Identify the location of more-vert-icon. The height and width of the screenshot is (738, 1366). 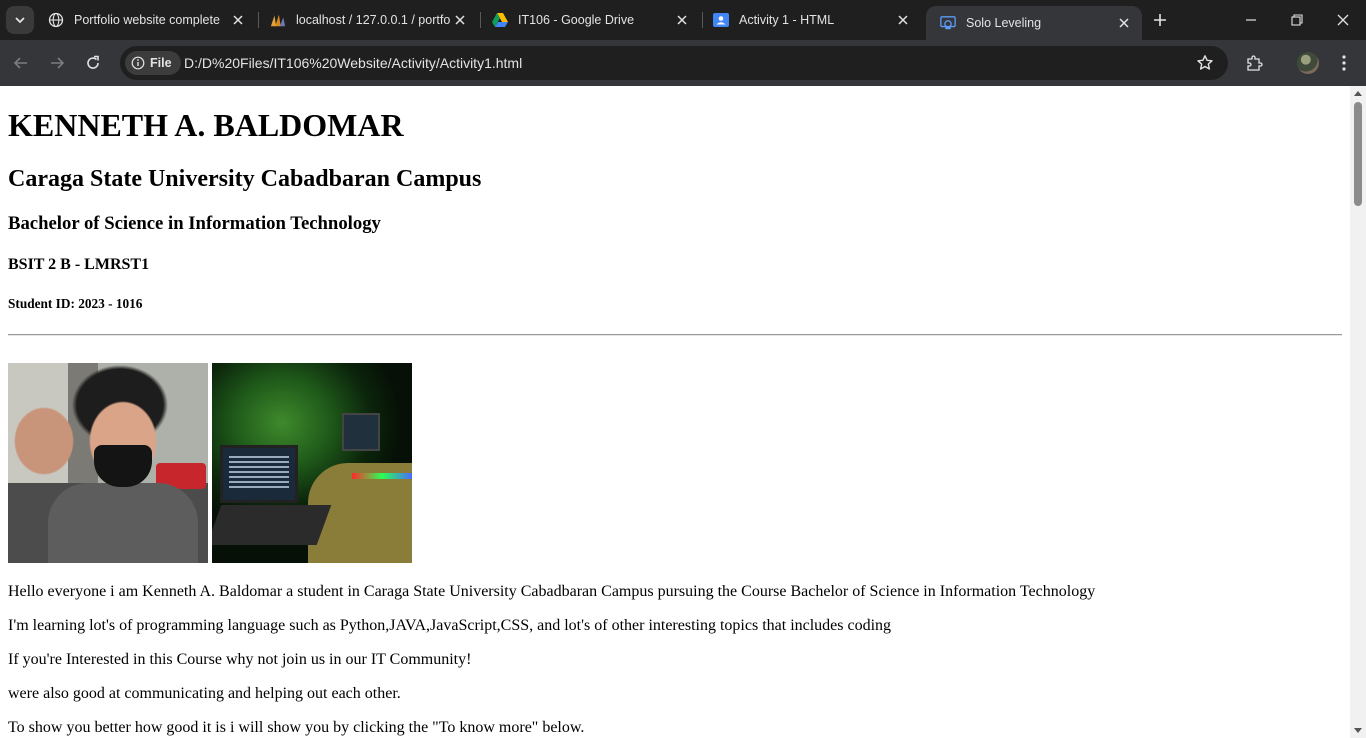
(1344, 63).